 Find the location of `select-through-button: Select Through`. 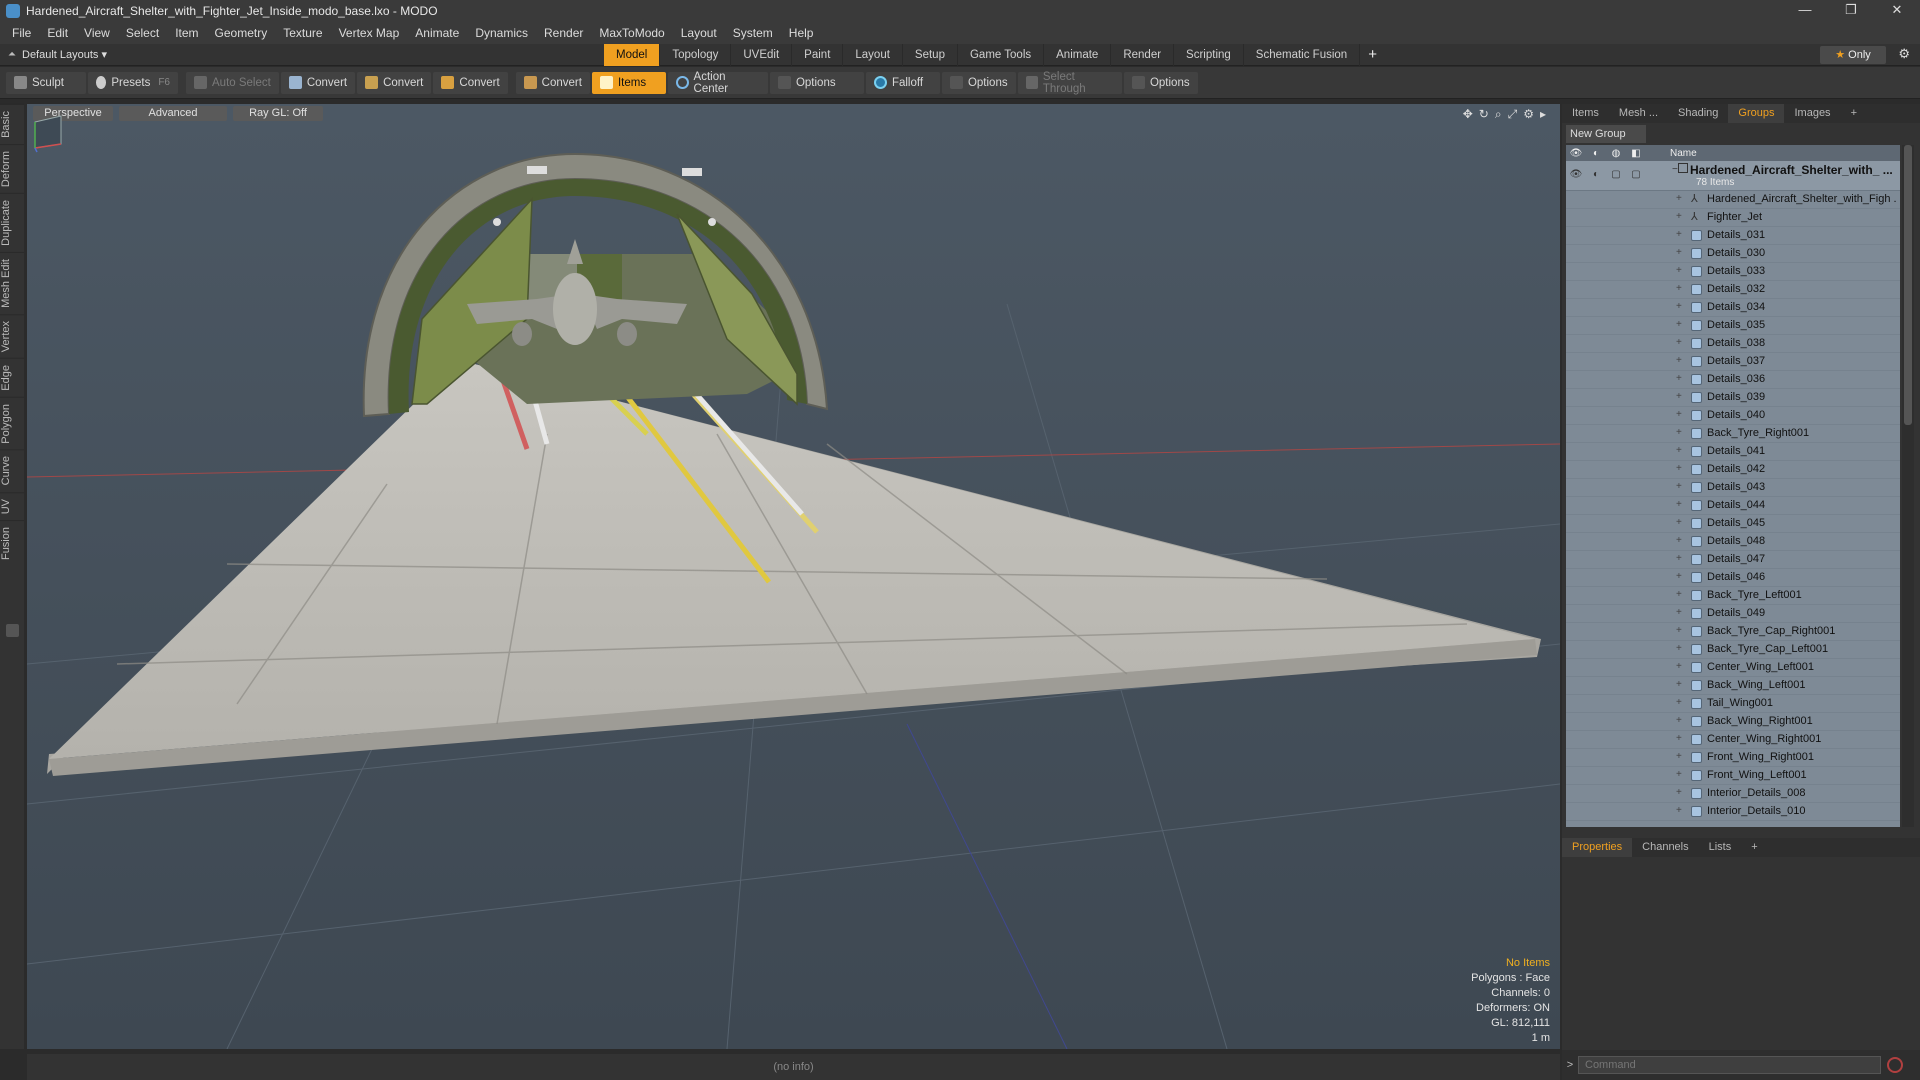

select-through-button: Select Through is located at coordinates (1069, 83).